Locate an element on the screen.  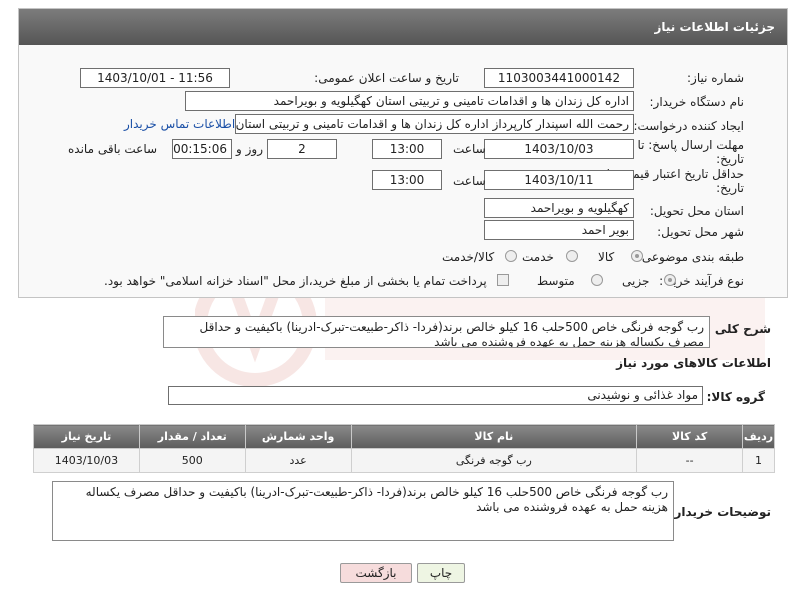
cell-name: رب گوجه فرنگی is located at coordinates (494, 460).